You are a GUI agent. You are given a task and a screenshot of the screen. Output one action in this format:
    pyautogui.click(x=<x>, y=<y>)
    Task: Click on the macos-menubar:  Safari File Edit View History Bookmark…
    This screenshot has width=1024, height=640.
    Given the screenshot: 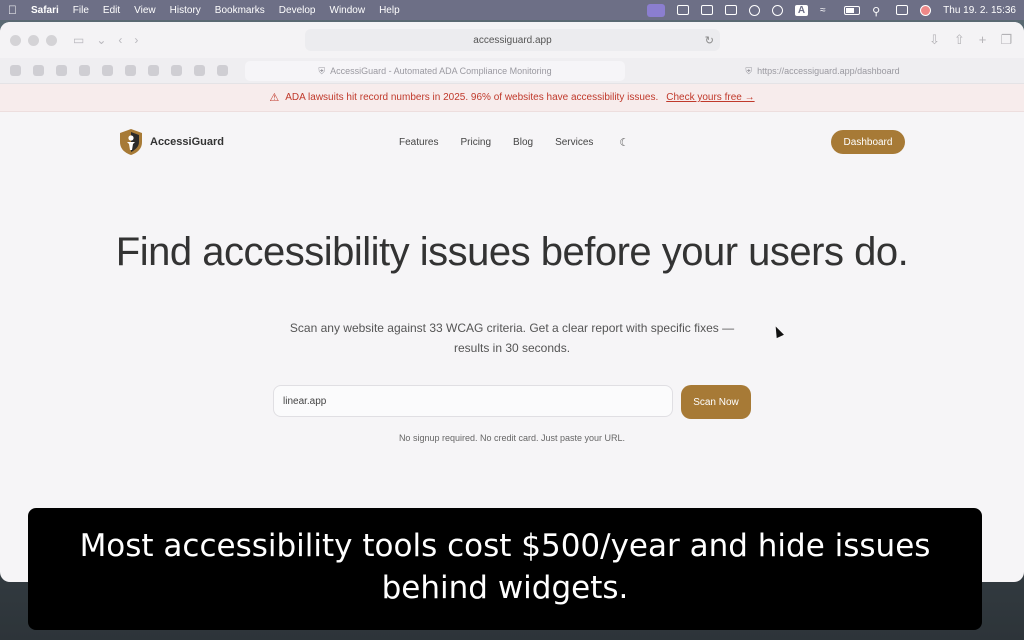 What is the action you would take?
    pyautogui.click(x=512, y=10)
    